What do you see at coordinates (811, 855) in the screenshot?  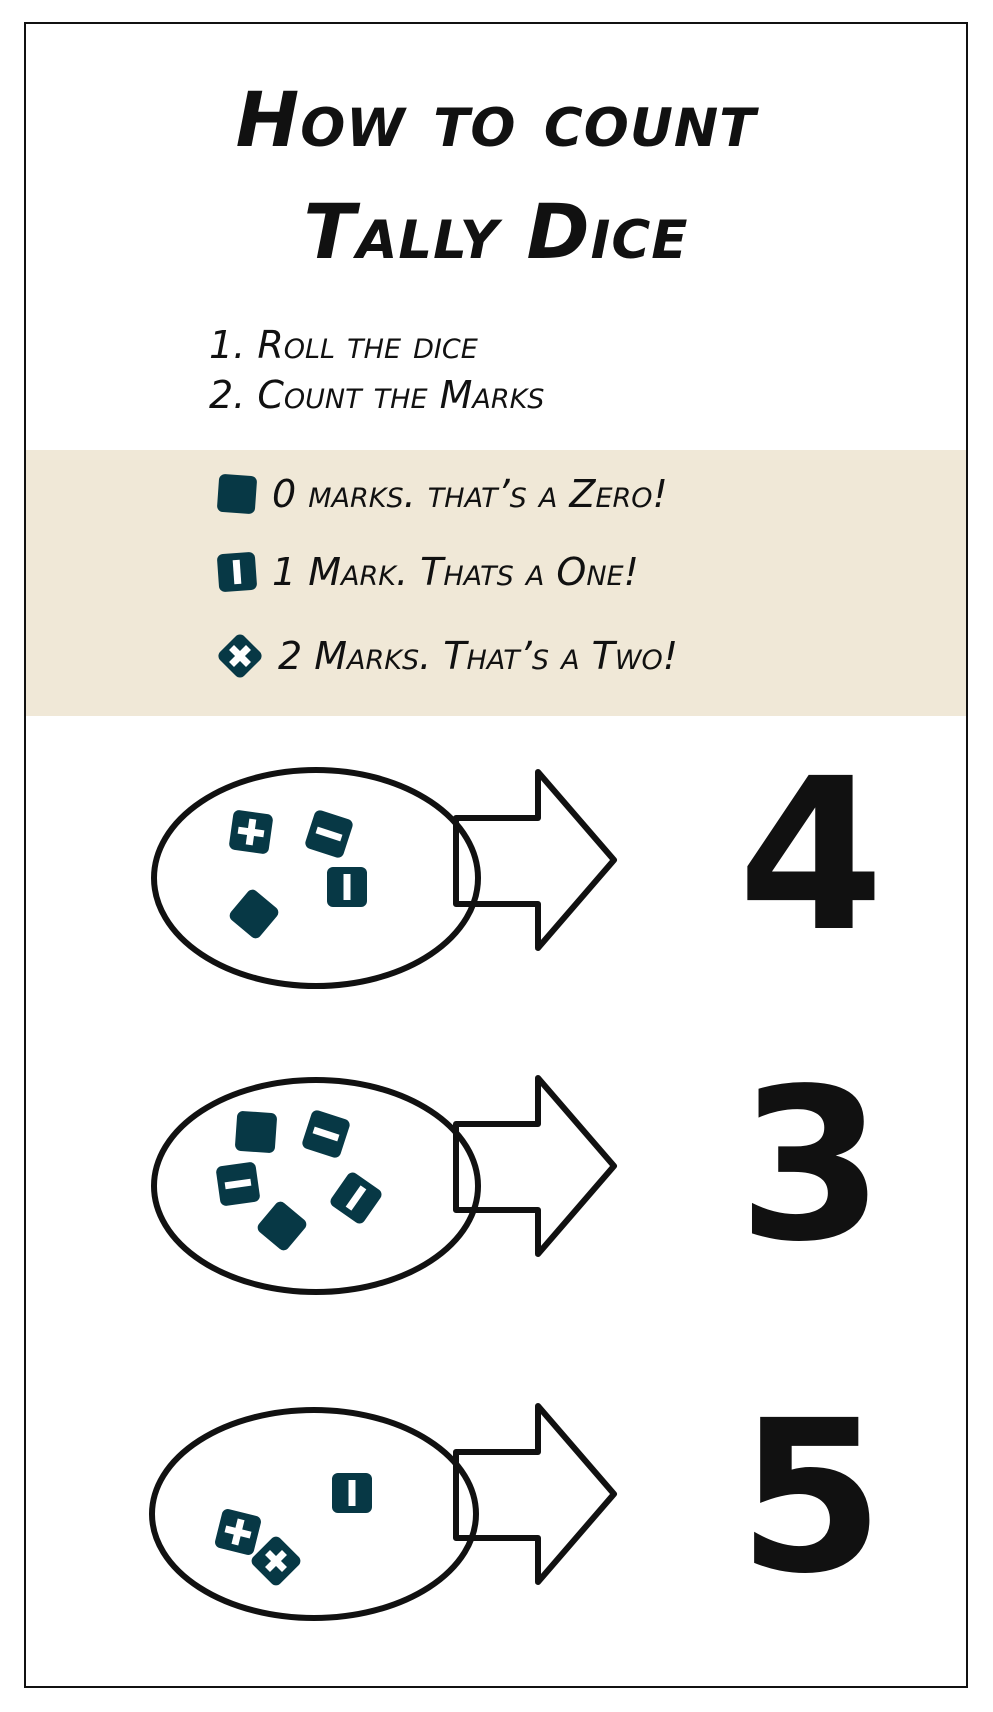 I see `example-1-total: 4` at bounding box center [811, 855].